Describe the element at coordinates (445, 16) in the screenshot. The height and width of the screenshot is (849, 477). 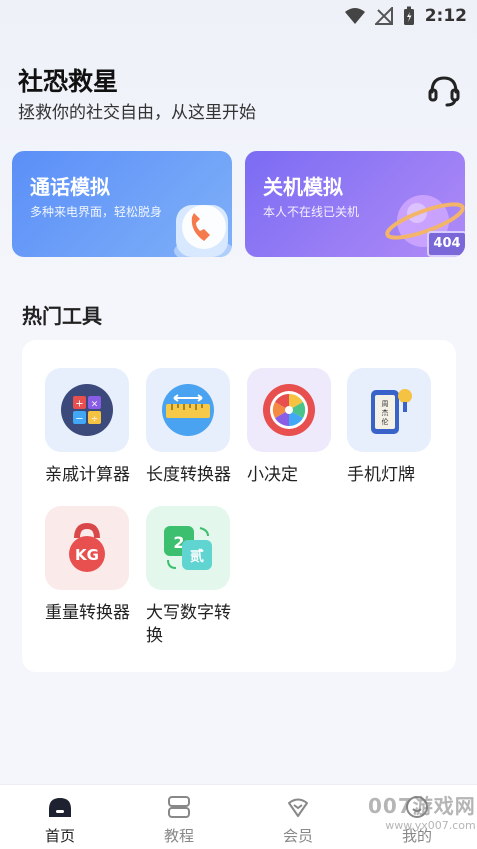
I see `status-time: 2:12` at that location.